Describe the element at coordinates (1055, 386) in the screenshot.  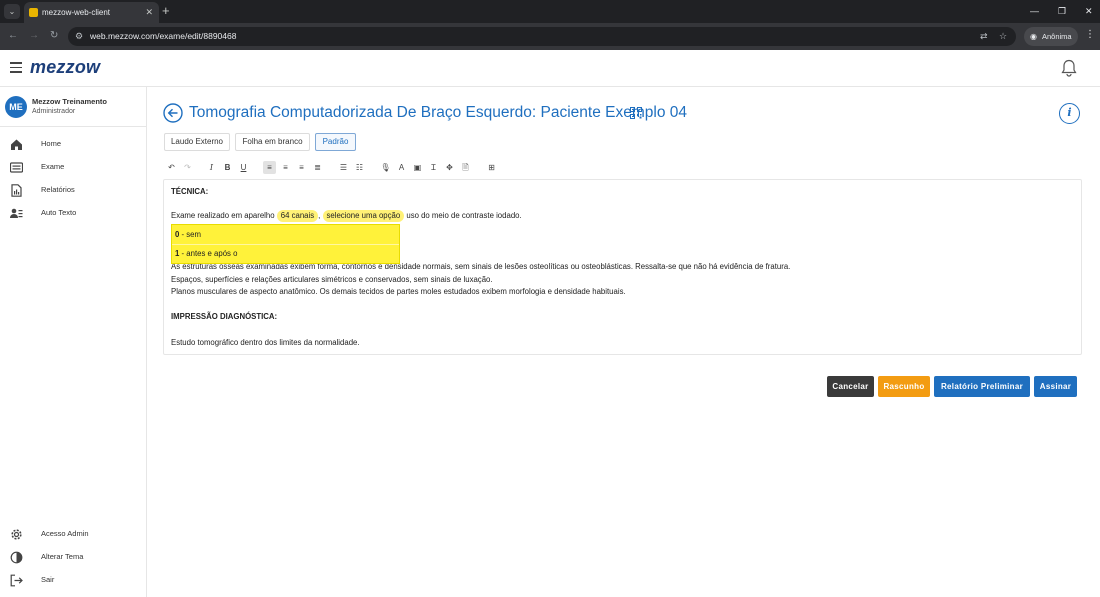
I see `sign-button: Assinar` at that location.